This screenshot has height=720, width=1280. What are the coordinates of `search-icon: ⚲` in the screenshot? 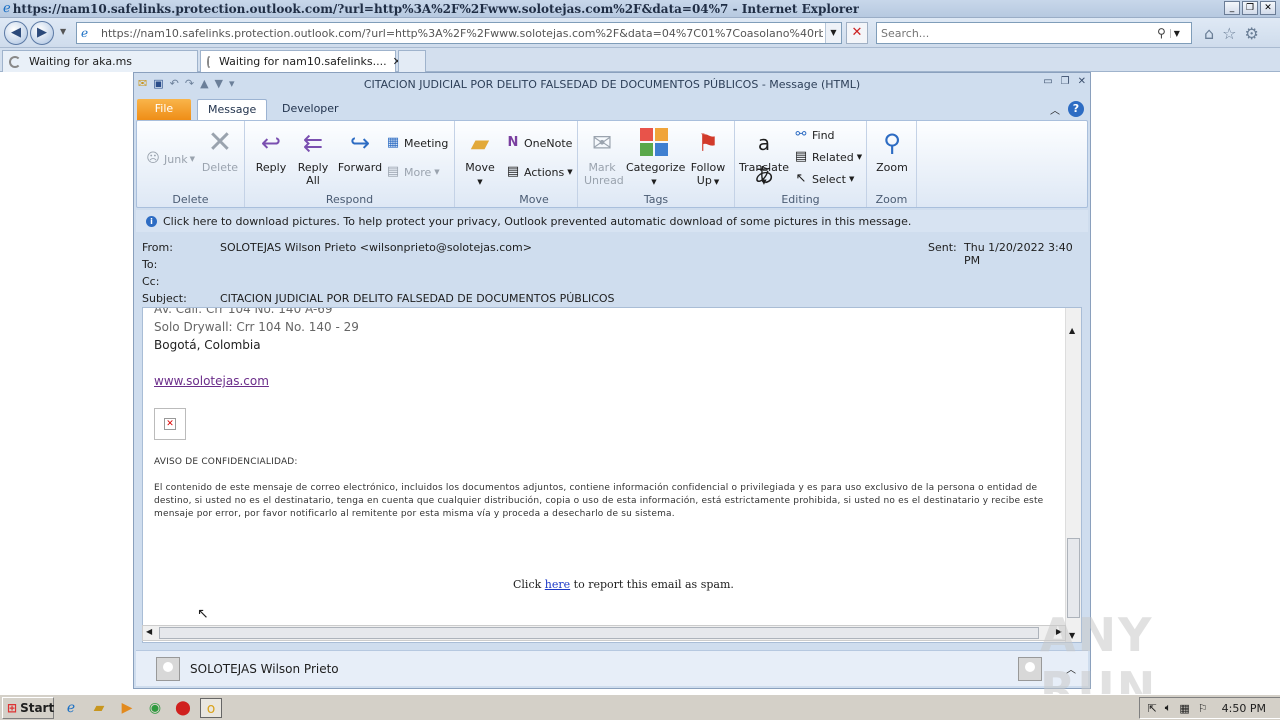 It's located at (1161, 33).